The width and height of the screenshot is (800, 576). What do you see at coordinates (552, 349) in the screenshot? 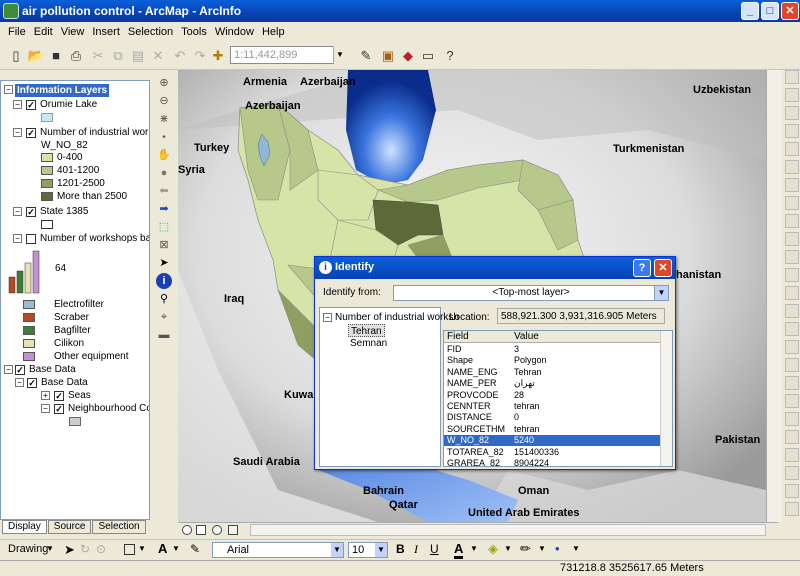
I see `table-row: FID 3` at bounding box center [552, 349].